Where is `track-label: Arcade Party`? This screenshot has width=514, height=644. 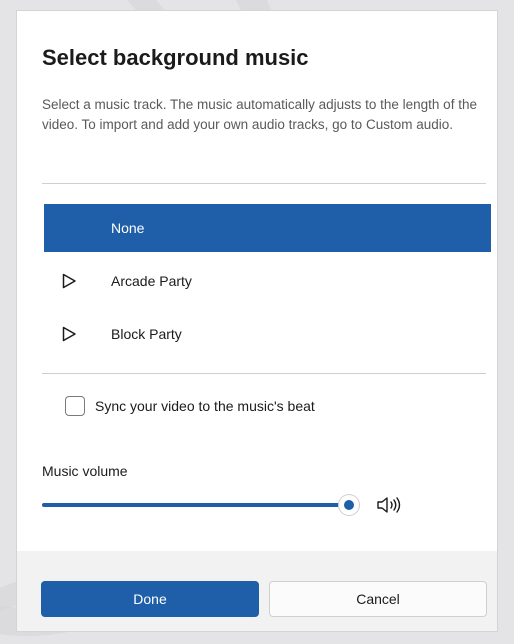 track-label: Arcade Party is located at coordinates (151, 281).